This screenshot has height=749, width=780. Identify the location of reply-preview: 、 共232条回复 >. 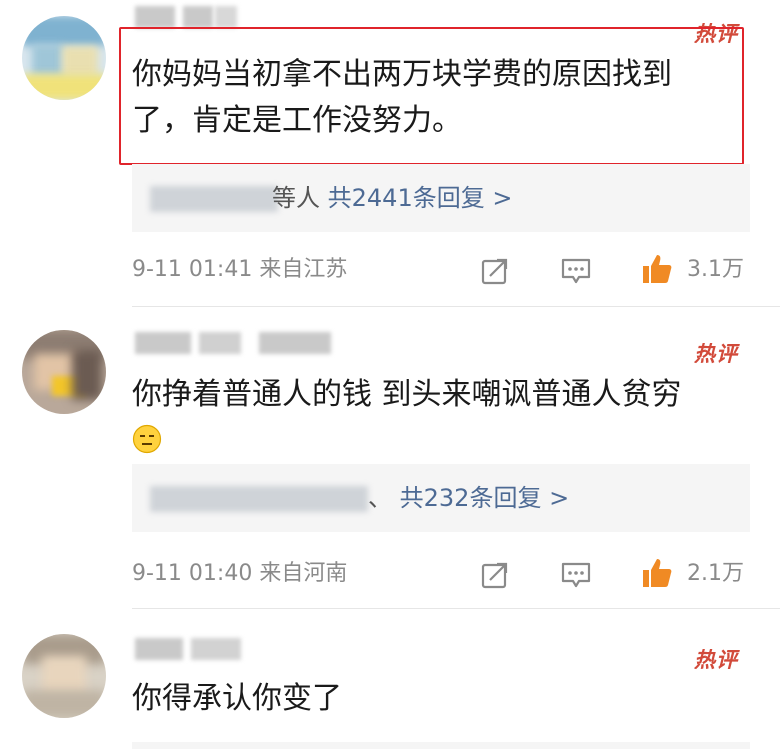
(441, 498).